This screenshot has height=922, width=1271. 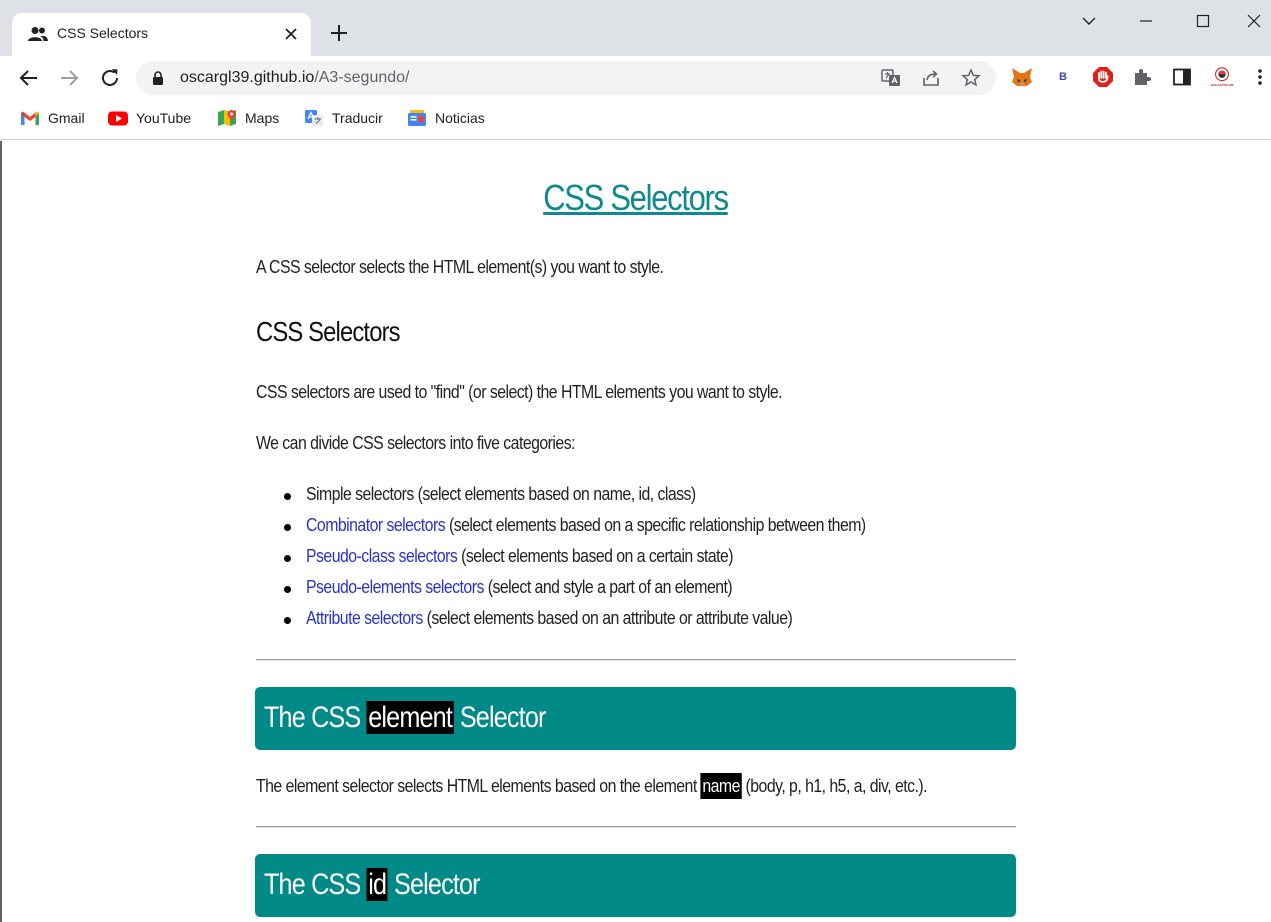 What do you see at coordinates (227, 118) in the screenshot?
I see `maps-icon` at bounding box center [227, 118].